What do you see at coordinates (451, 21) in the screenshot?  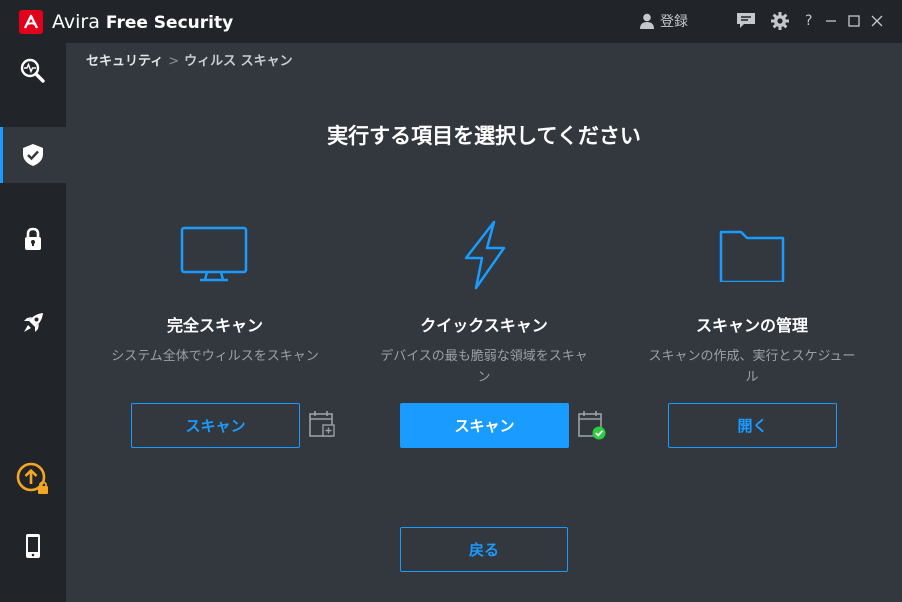 I see `title-bar: Avira Free Security 登録 ?` at bounding box center [451, 21].